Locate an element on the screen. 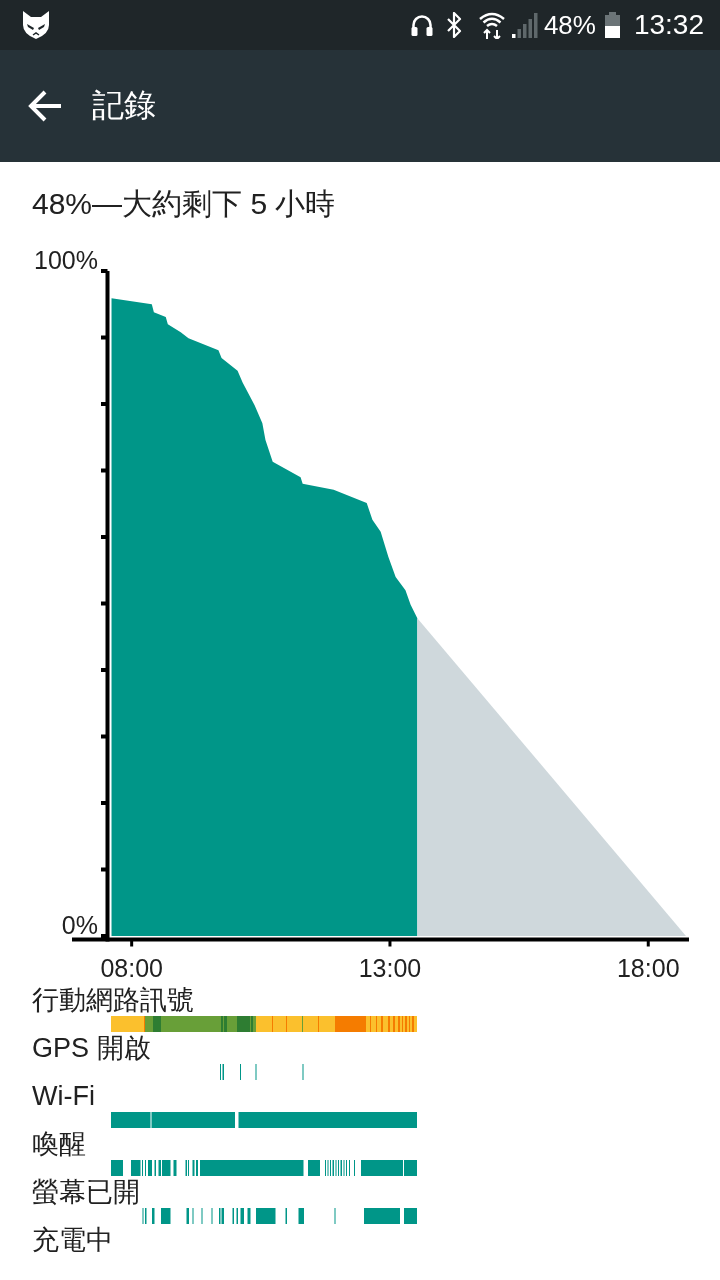  timeline-label: 行動網路訊號 is located at coordinates (113, 1000).